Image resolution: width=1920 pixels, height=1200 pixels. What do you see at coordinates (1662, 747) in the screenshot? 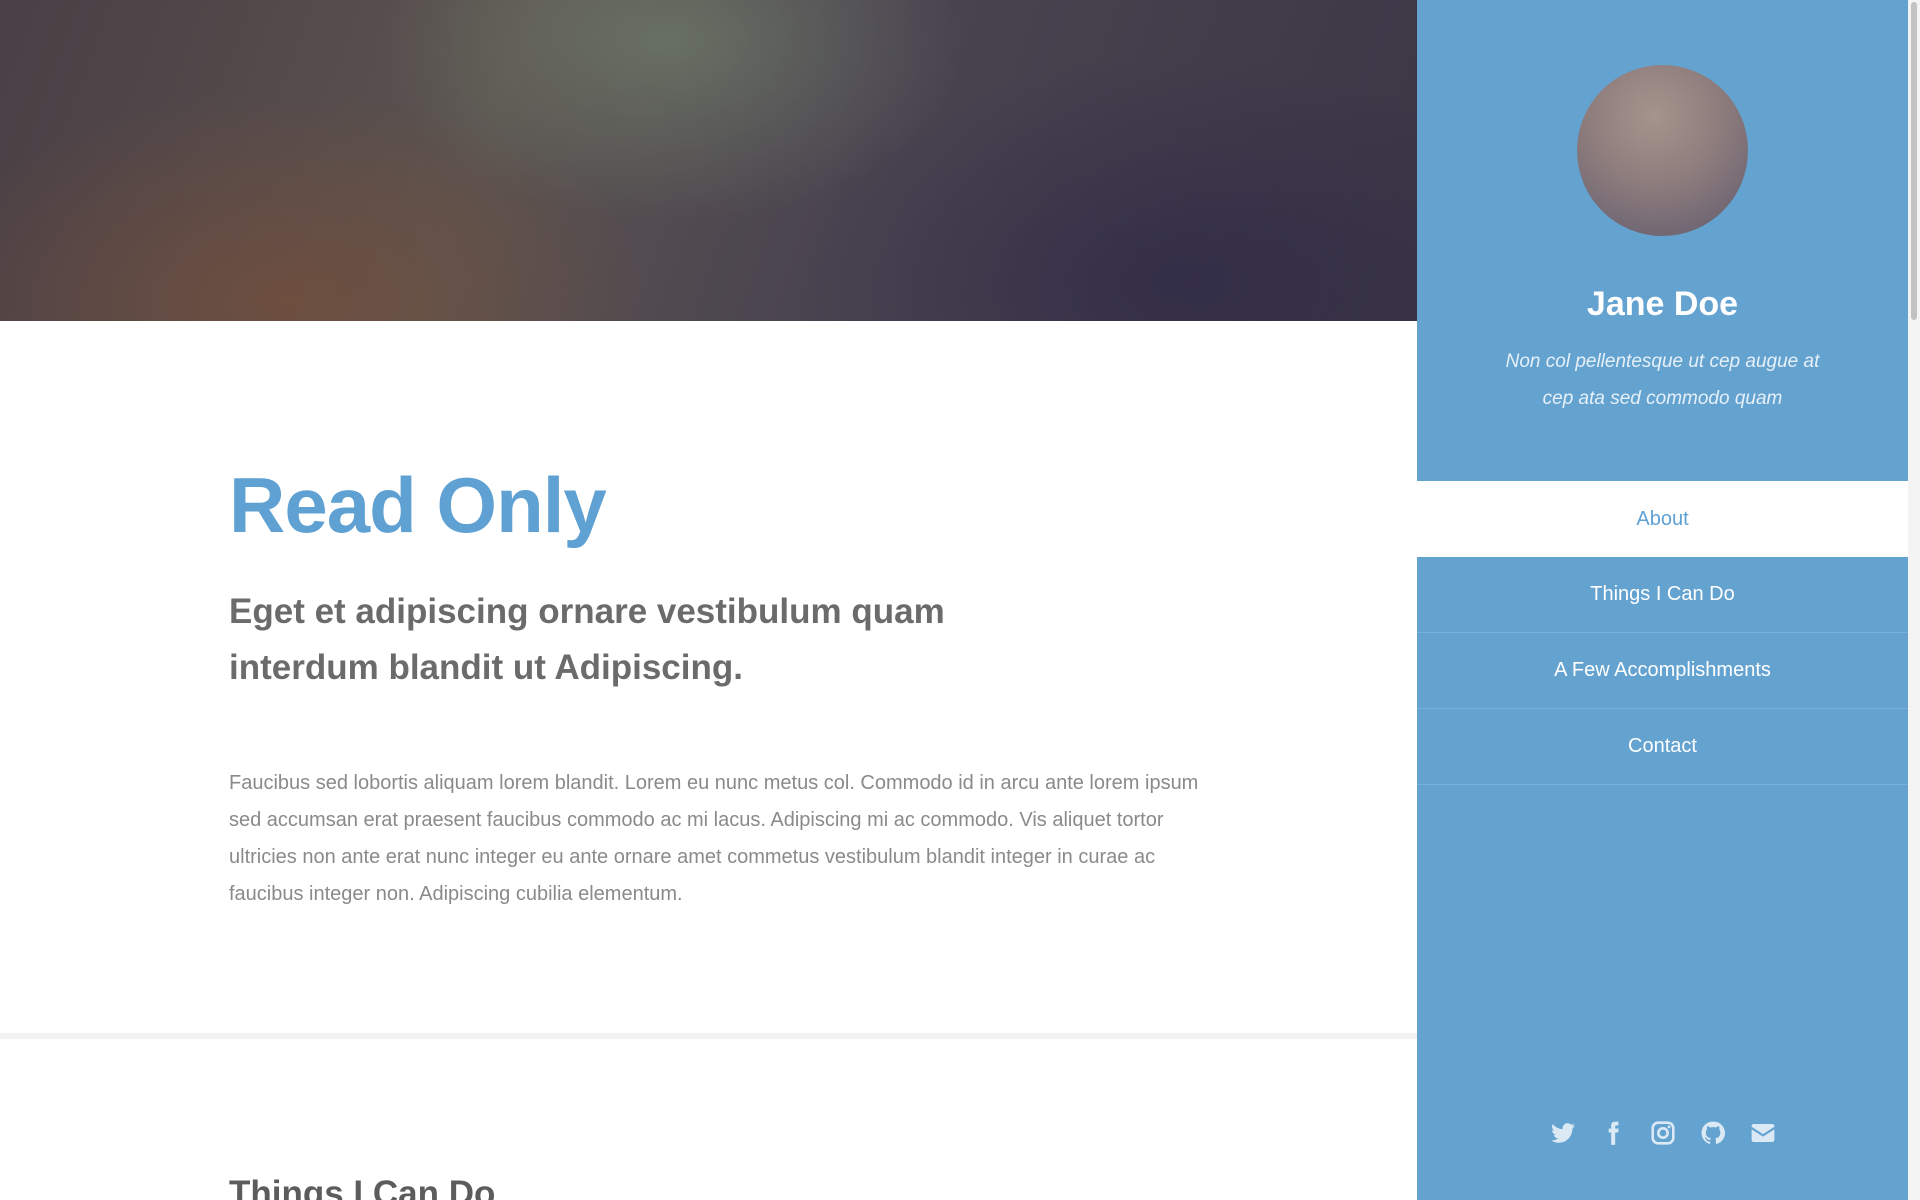
I see `nav-item-contact: Contact` at bounding box center [1662, 747].